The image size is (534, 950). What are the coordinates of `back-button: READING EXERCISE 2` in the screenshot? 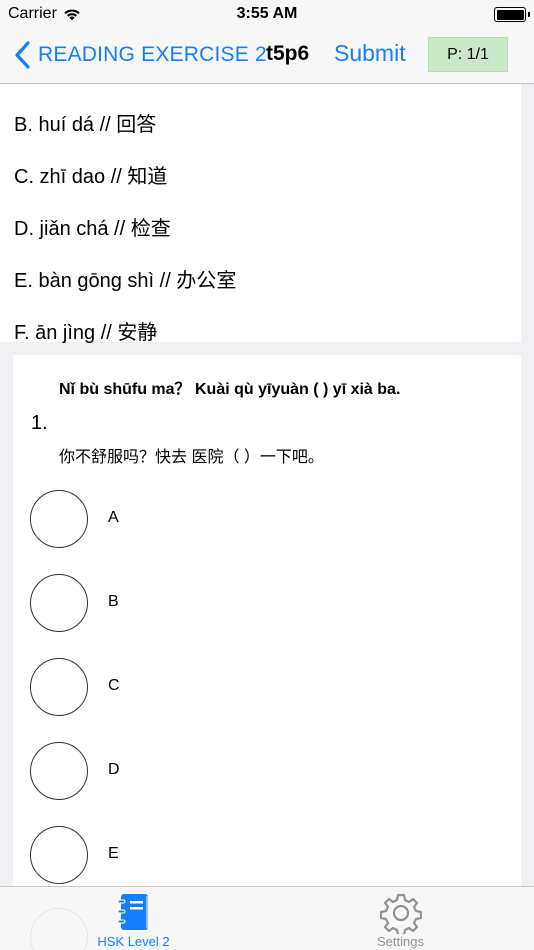 It's located at (139, 55).